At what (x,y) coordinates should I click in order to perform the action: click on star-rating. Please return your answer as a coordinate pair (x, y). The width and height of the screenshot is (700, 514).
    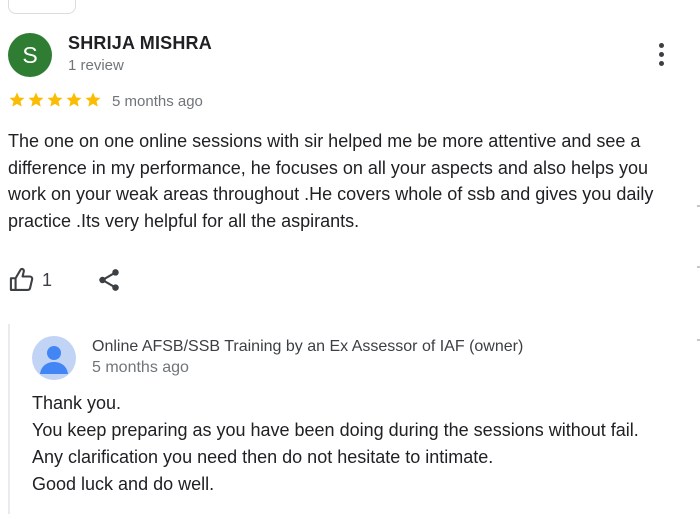
    Looking at the image, I should click on (55, 101).